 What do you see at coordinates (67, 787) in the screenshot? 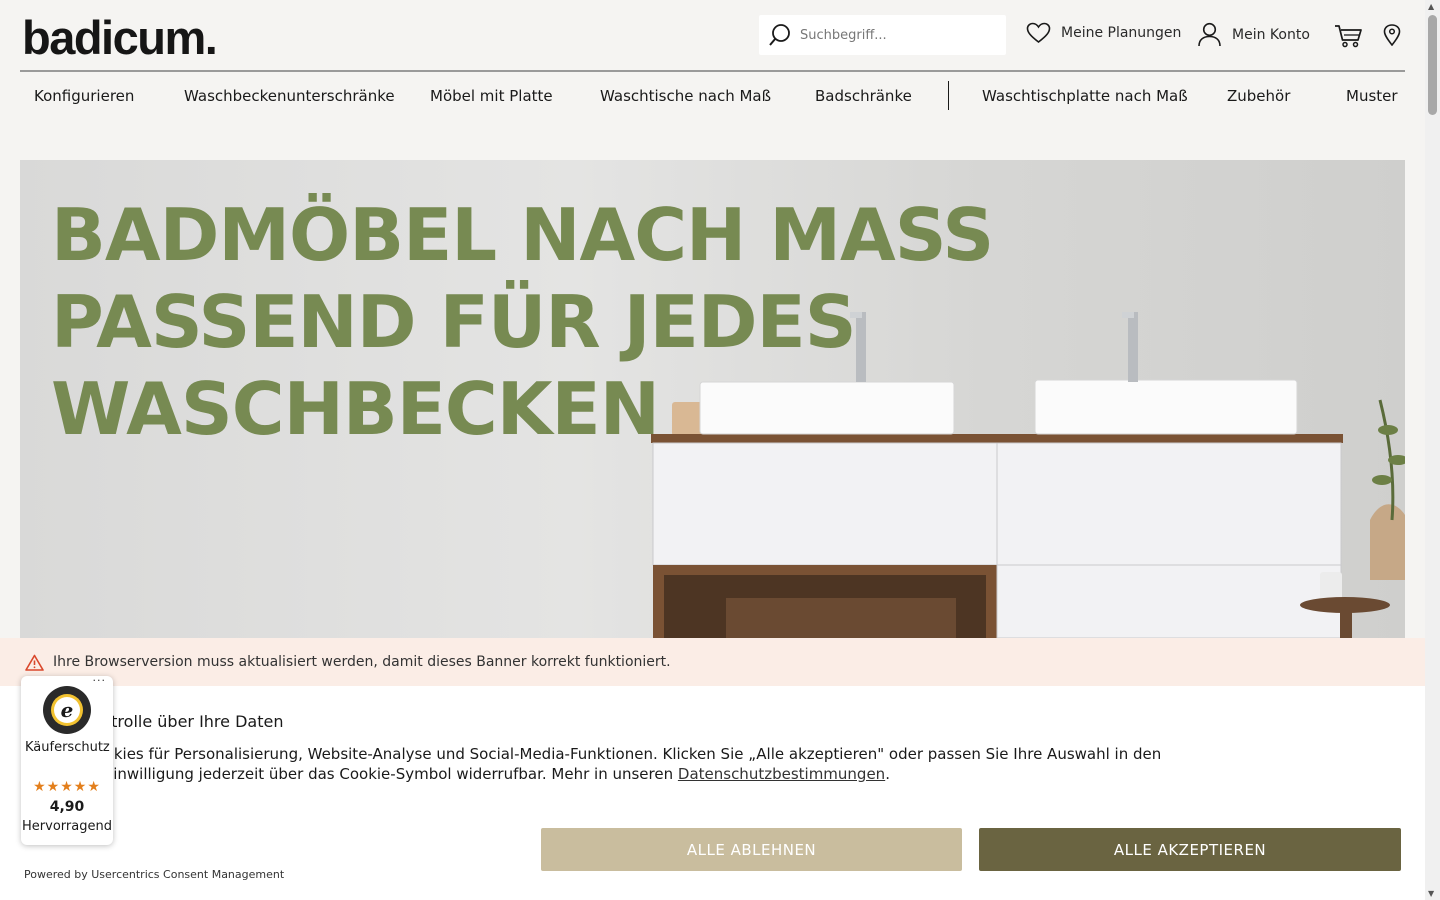
I see `rating-stars: ★★★★★` at bounding box center [67, 787].